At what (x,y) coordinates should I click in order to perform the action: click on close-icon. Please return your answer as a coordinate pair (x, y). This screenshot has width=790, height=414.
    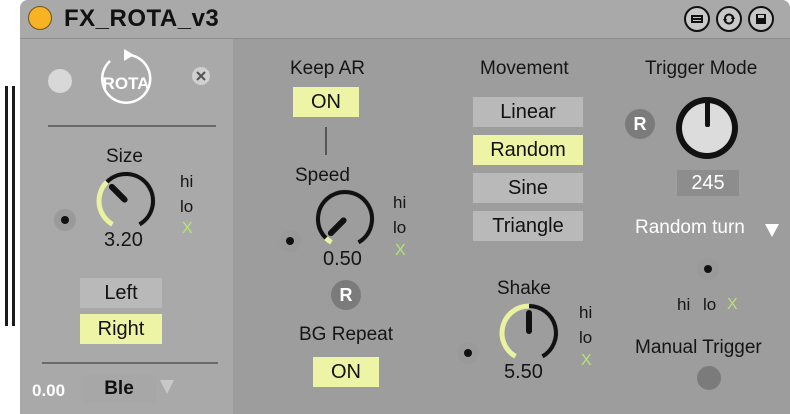
    Looking at the image, I should click on (201, 76).